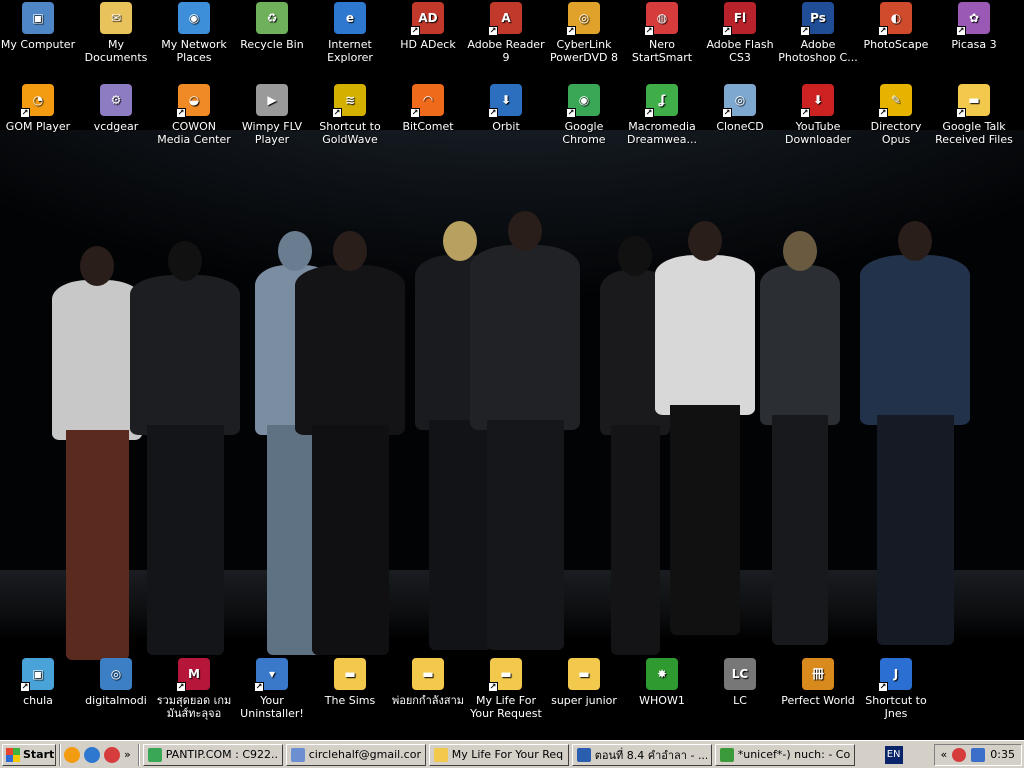 The height and width of the screenshot is (768, 1024). What do you see at coordinates (39, 682) in the screenshot?
I see `desktop-icon: ▣ ↗ chula` at bounding box center [39, 682].